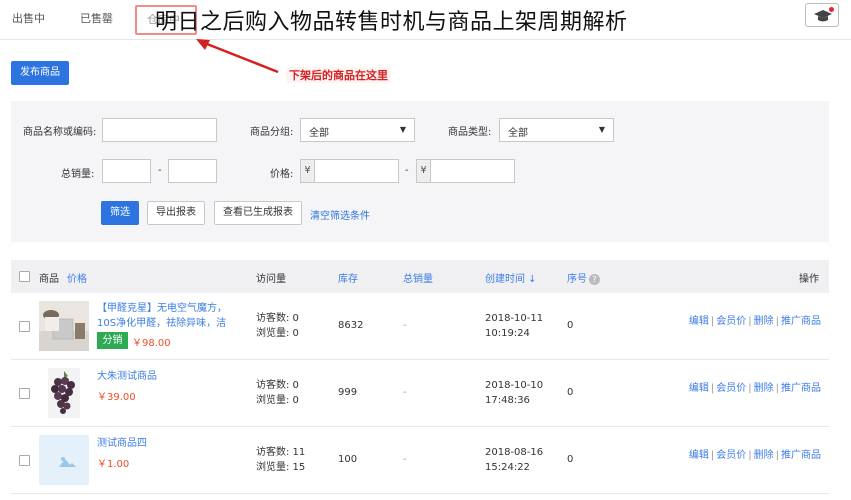 The image size is (851, 500). I want to click on caret-down-icon: ▼, so click(402, 129).